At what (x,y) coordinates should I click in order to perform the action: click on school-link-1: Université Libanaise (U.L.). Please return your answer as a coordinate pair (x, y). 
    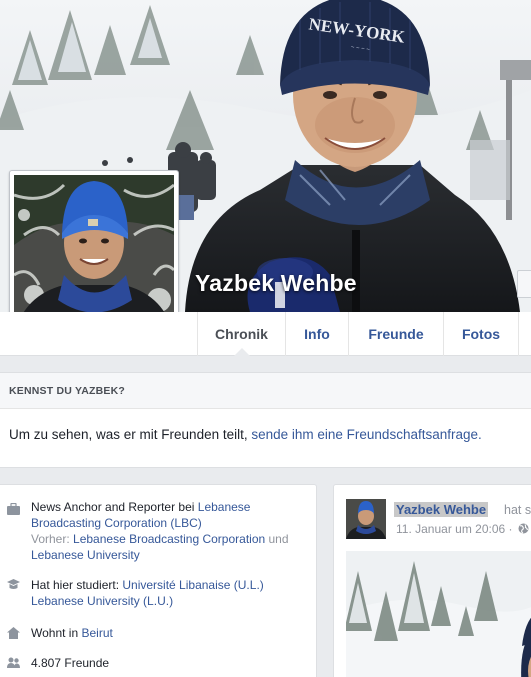
    Looking at the image, I should click on (192, 585).